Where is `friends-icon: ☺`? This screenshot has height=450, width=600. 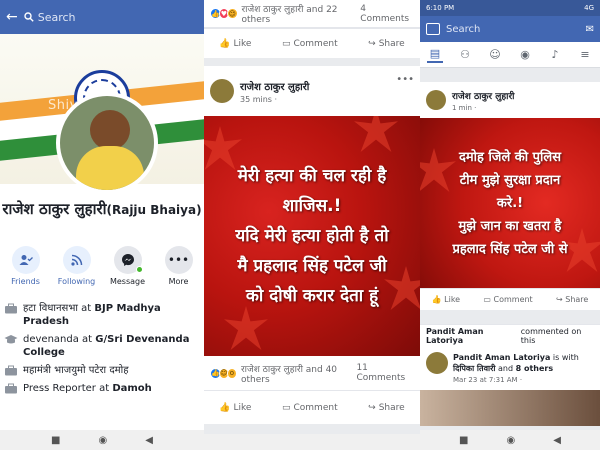
friends-icon: ☺ is located at coordinates (495, 55).